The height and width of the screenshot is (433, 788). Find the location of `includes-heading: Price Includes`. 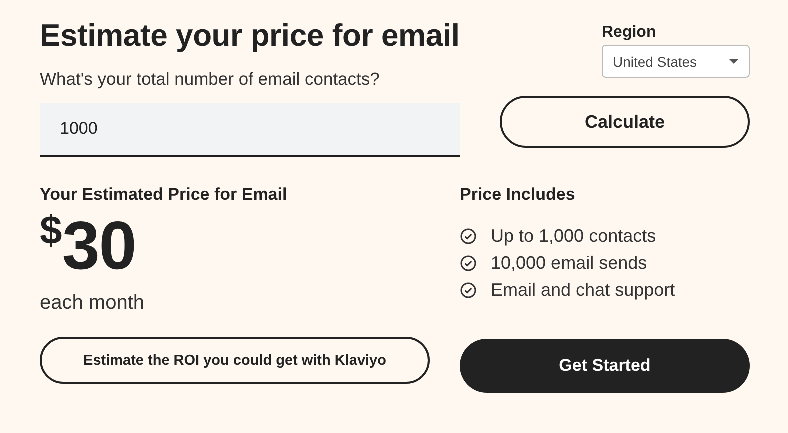

includes-heading: Price Includes is located at coordinates (518, 195).